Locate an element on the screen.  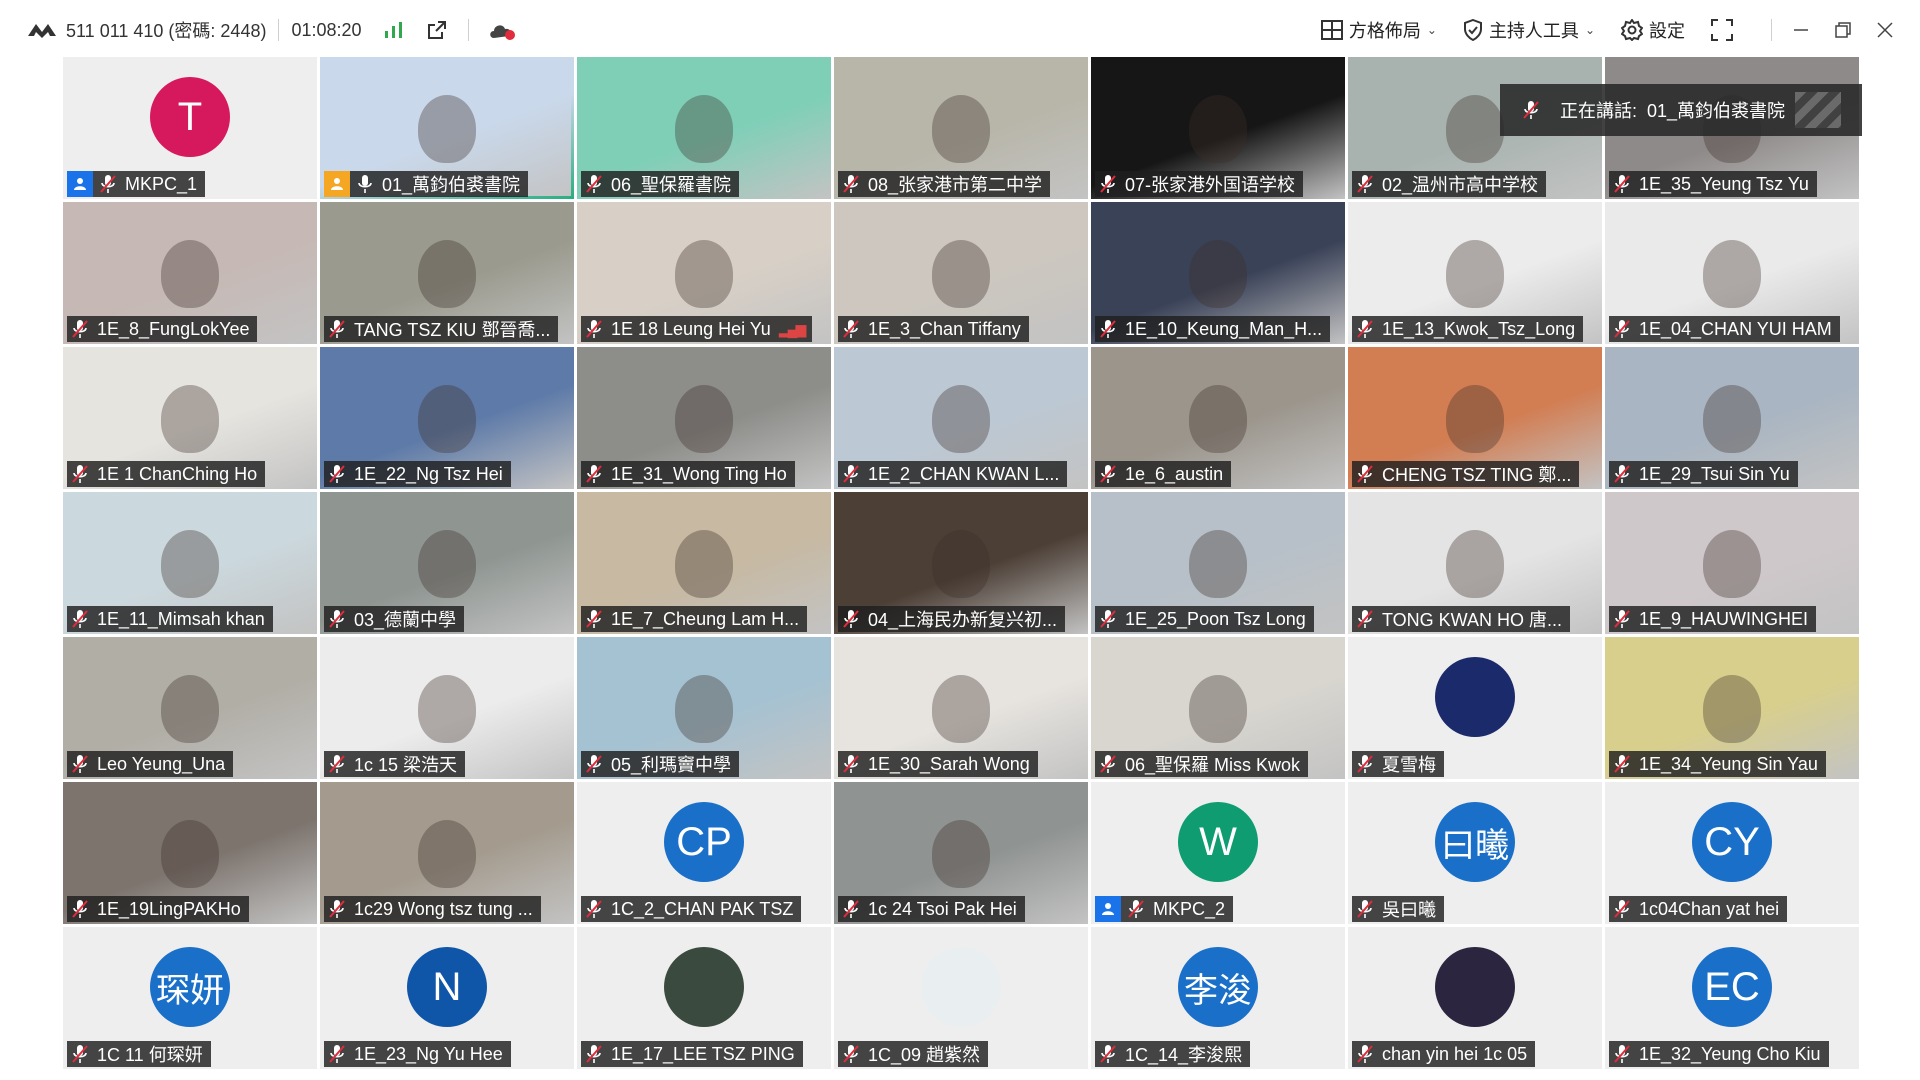
cloud-record-icon is located at coordinates (502, 30).